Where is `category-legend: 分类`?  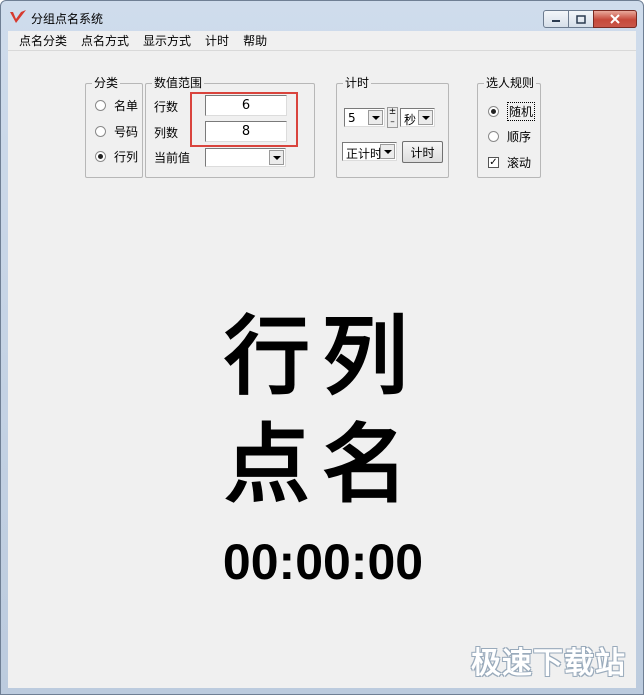 category-legend: 分类 is located at coordinates (106, 83).